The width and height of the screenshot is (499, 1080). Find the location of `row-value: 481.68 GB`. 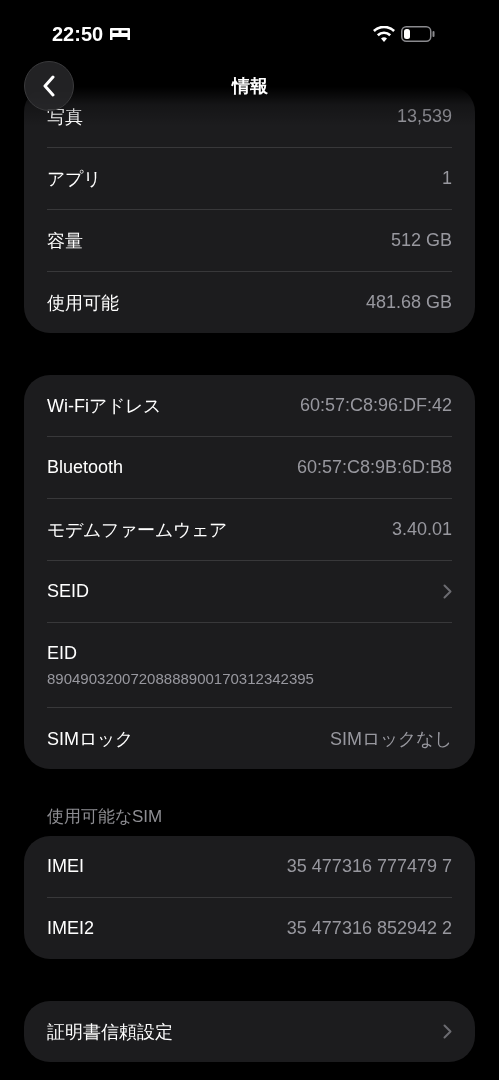

row-value: 481.68 GB is located at coordinates (408, 302).